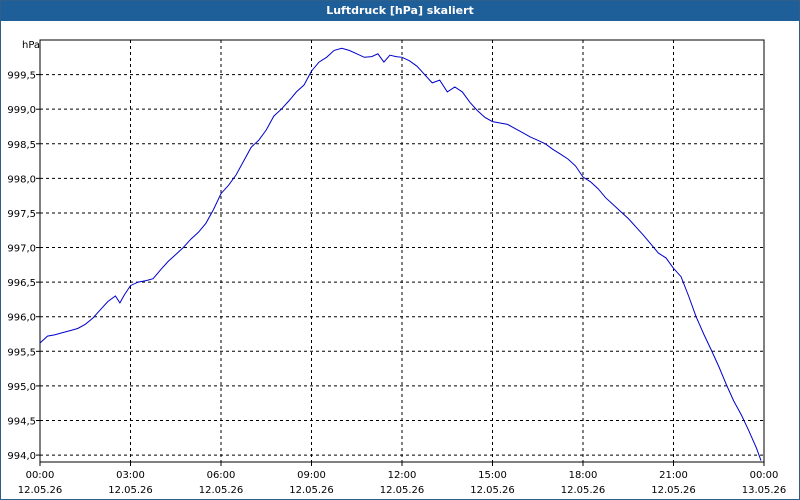 The image size is (800, 500). I want to click on y-tick-label: 999,0, so click(21, 110).